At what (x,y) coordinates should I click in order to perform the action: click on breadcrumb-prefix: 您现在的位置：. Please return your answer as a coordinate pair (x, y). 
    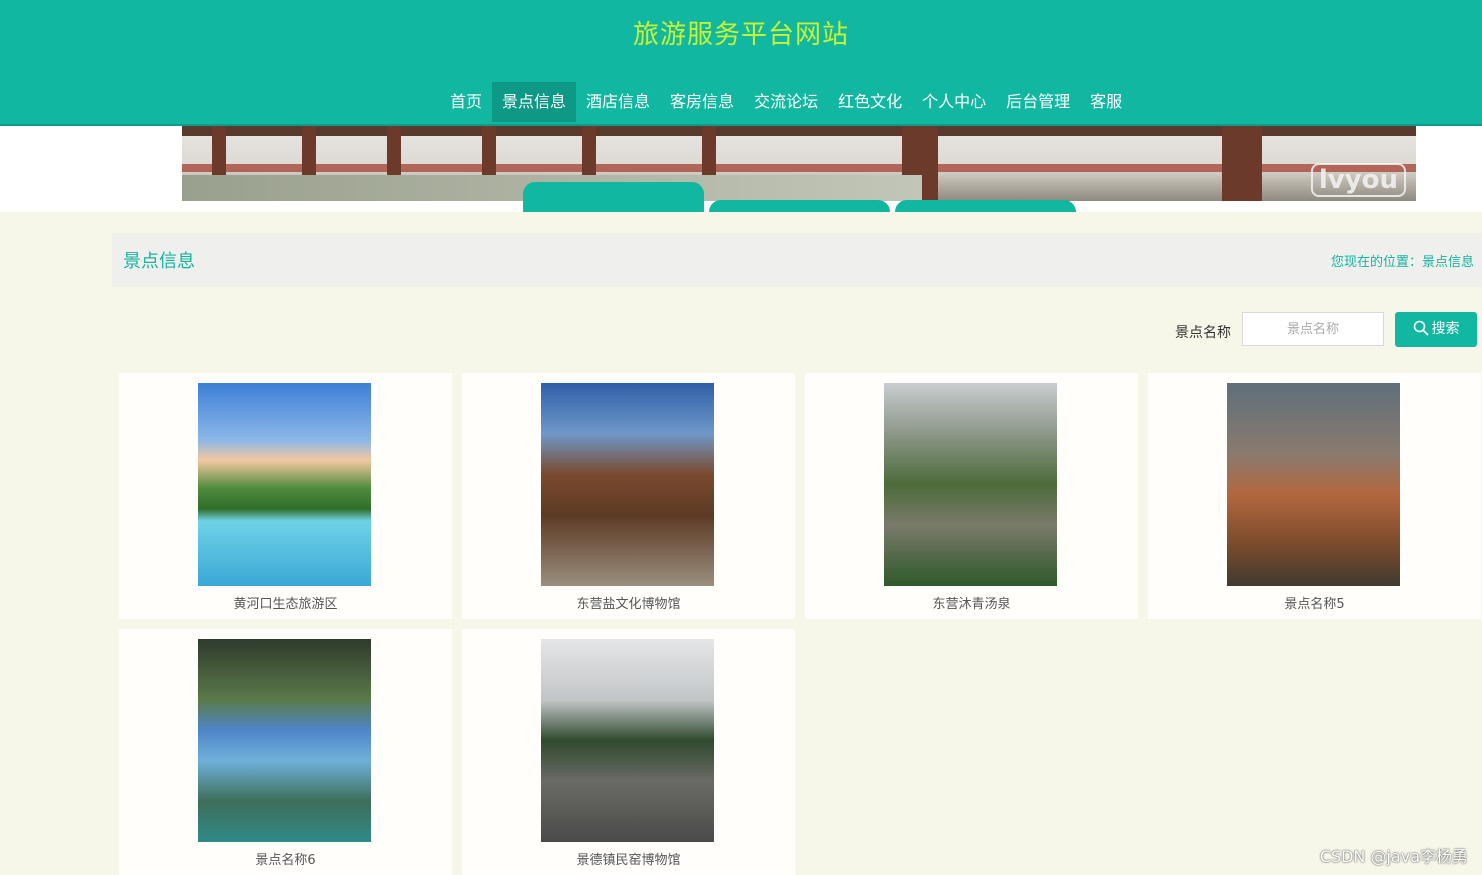
    Looking at the image, I should click on (1376, 262).